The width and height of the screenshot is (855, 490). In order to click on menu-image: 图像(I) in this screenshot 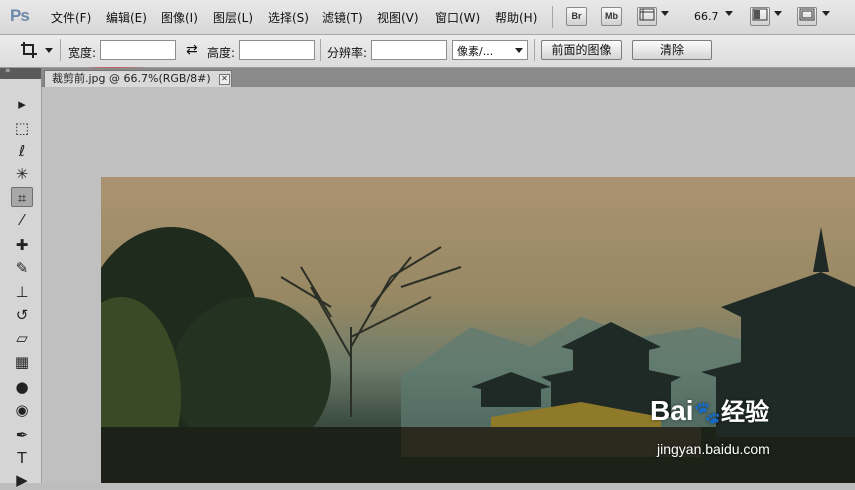, I will do `click(179, 17)`.